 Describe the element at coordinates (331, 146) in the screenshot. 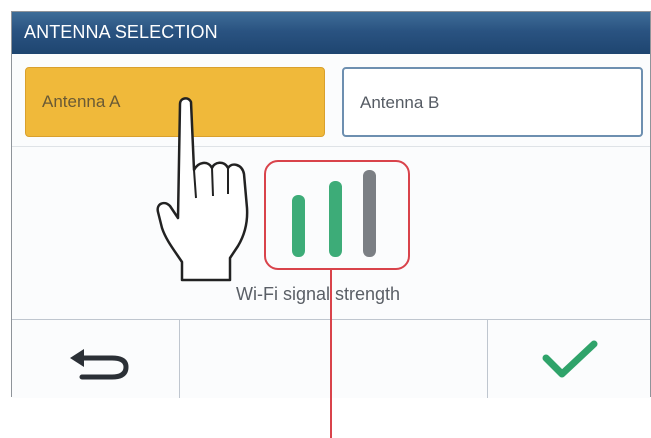

I see `divider` at that location.